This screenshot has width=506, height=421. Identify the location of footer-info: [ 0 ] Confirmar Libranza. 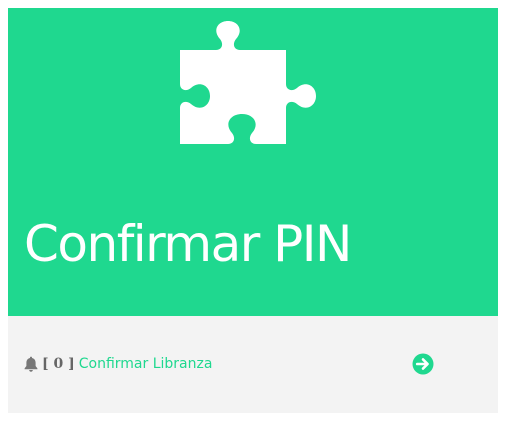
(118, 364).